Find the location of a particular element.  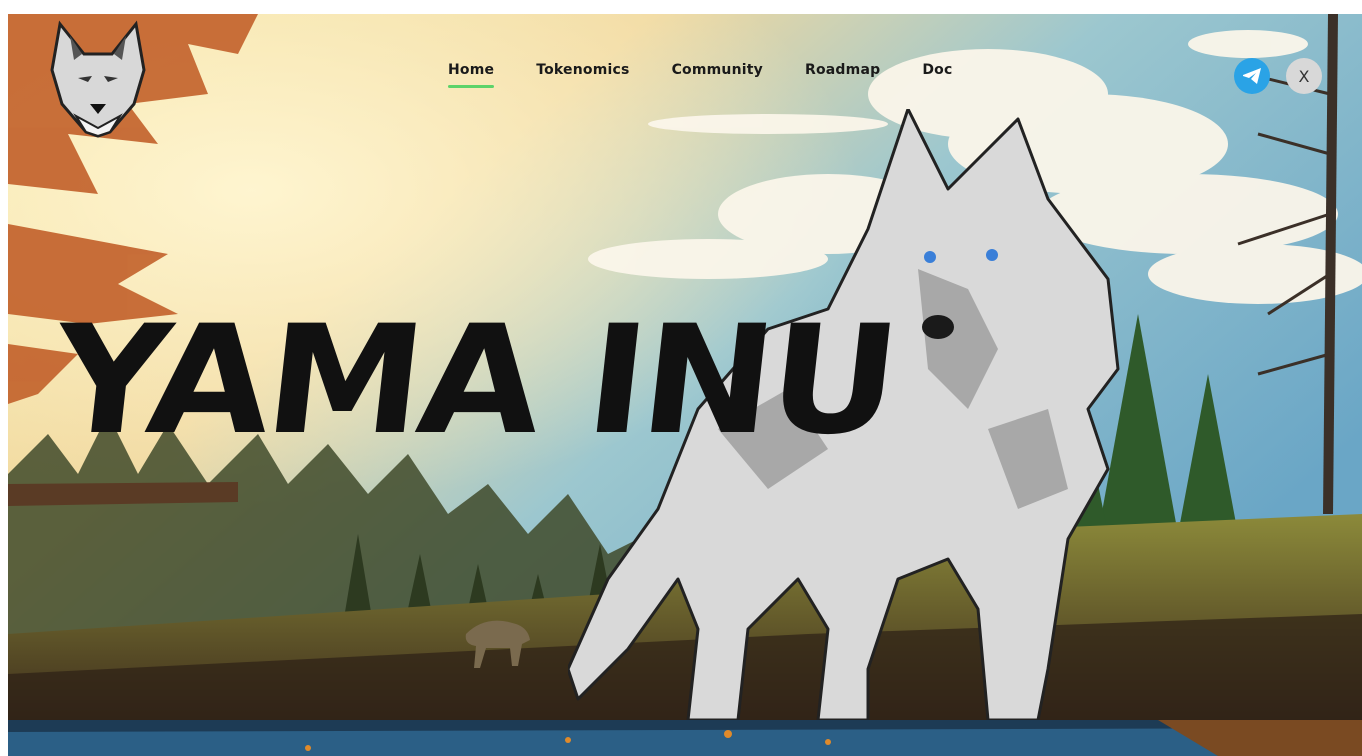

site-logo is located at coordinates (98, 79).